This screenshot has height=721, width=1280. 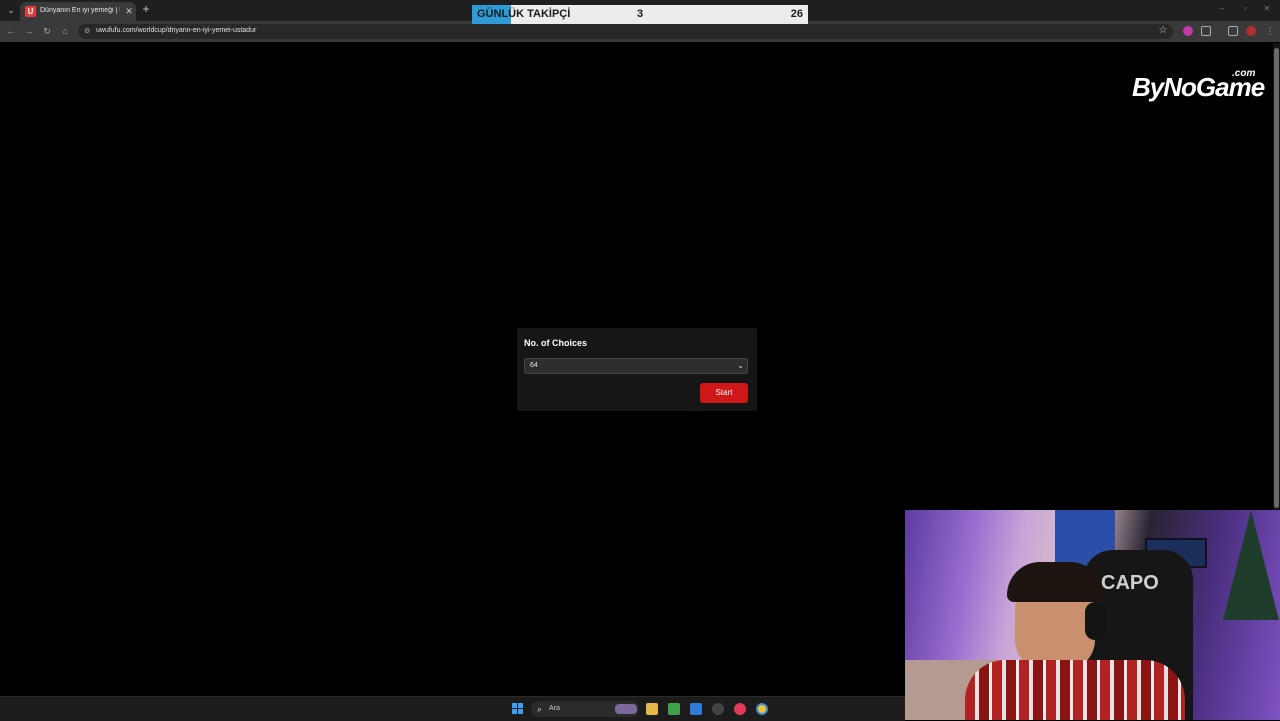 I want to click on home-icon: ⌂, so click(x=65, y=31).